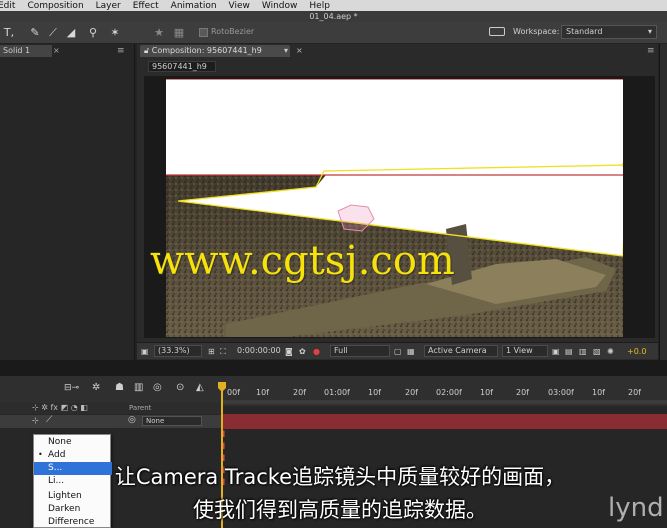 This screenshot has width=667, height=528. I want to click on always-preview-icon: ▣, so click(145, 351).